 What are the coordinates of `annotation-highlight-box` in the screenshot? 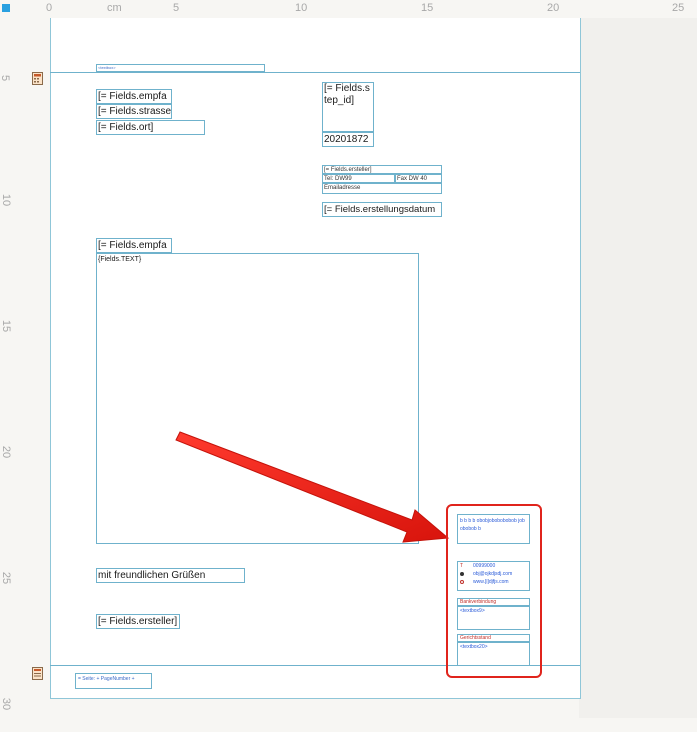 It's located at (494, 591).